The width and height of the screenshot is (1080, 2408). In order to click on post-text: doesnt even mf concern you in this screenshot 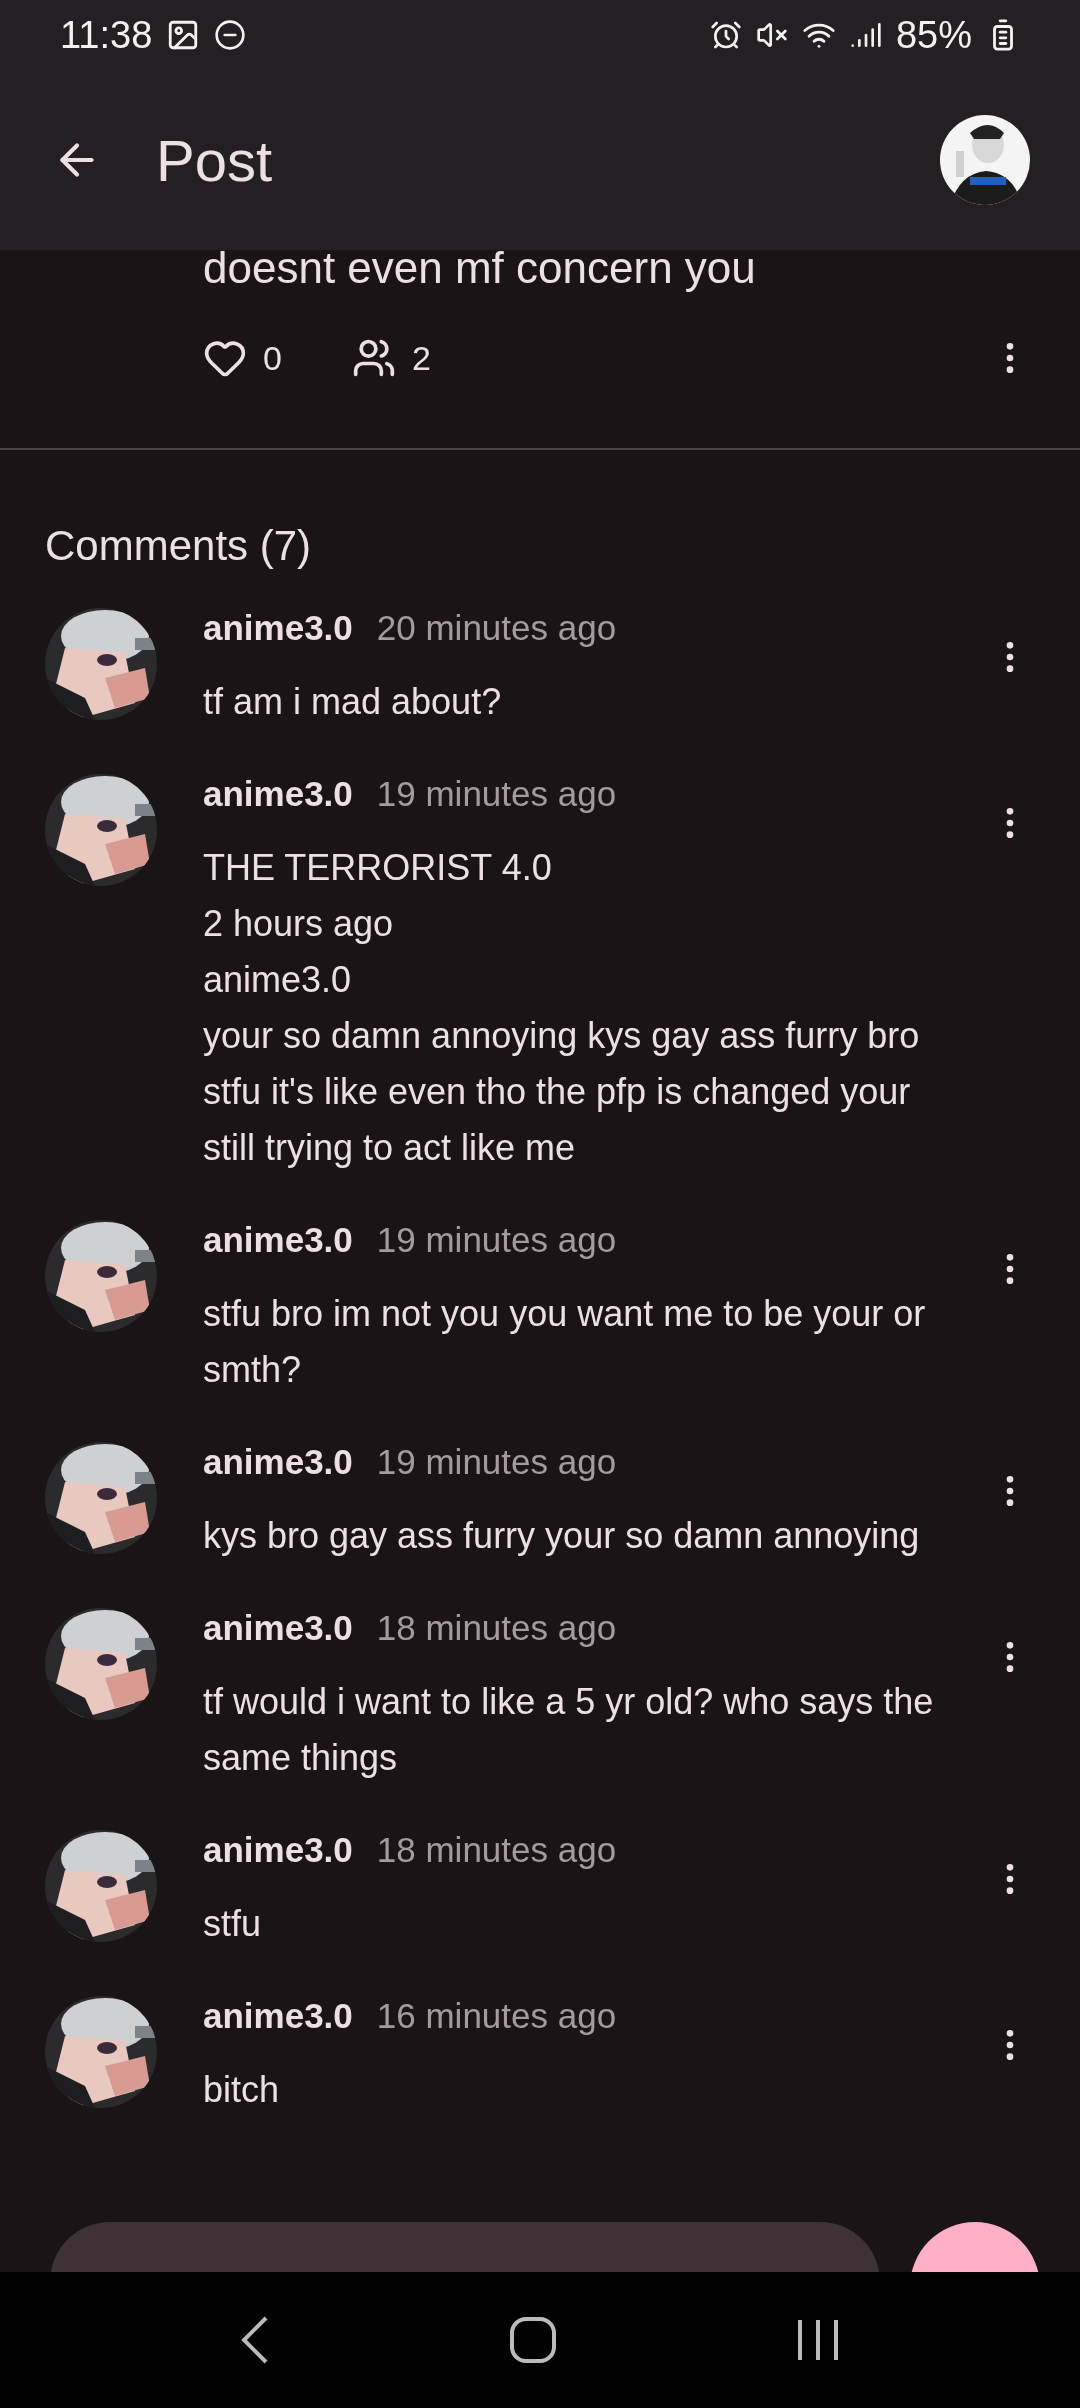, I will do `click(480, 272)`.